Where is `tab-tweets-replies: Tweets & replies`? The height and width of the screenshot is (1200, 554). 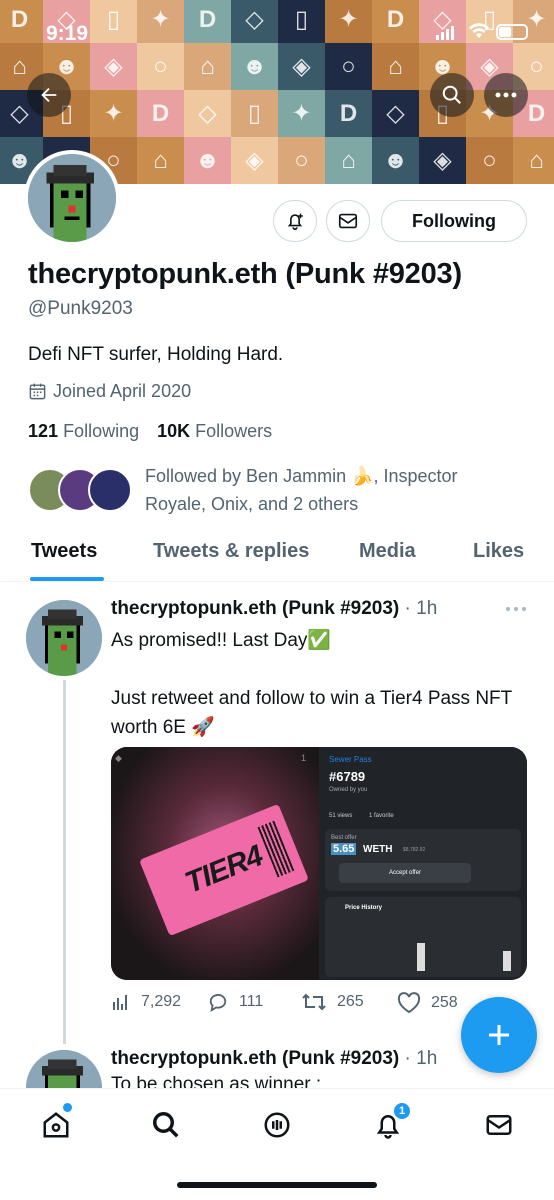
tab-tweets-replies: Tweets & replies is located at coordinates (231, 551).